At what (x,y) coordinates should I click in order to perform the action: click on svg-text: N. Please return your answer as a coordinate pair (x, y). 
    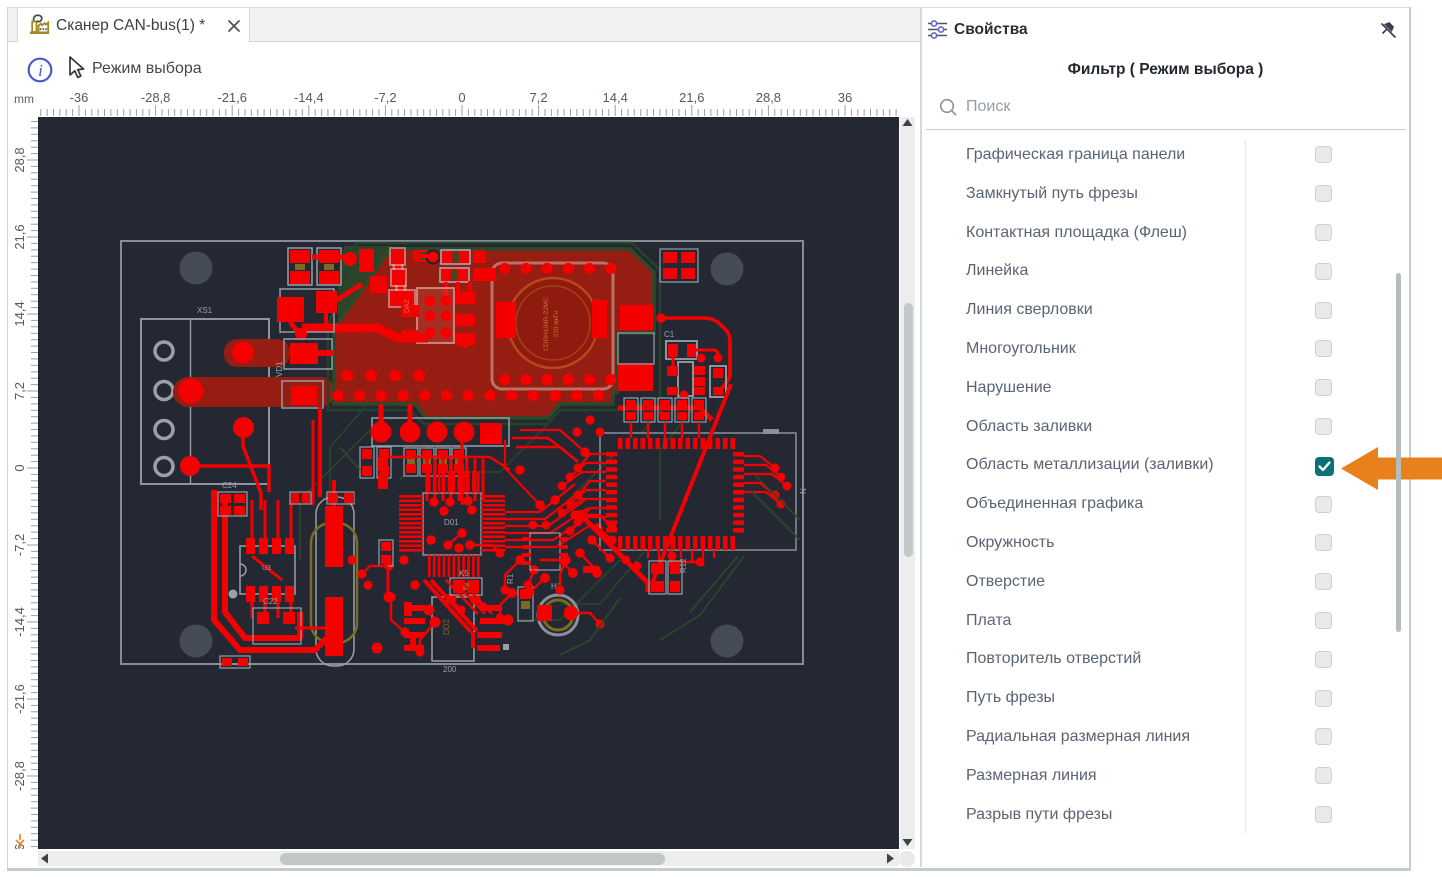
    Looking at the image, I should click on (803, 491).